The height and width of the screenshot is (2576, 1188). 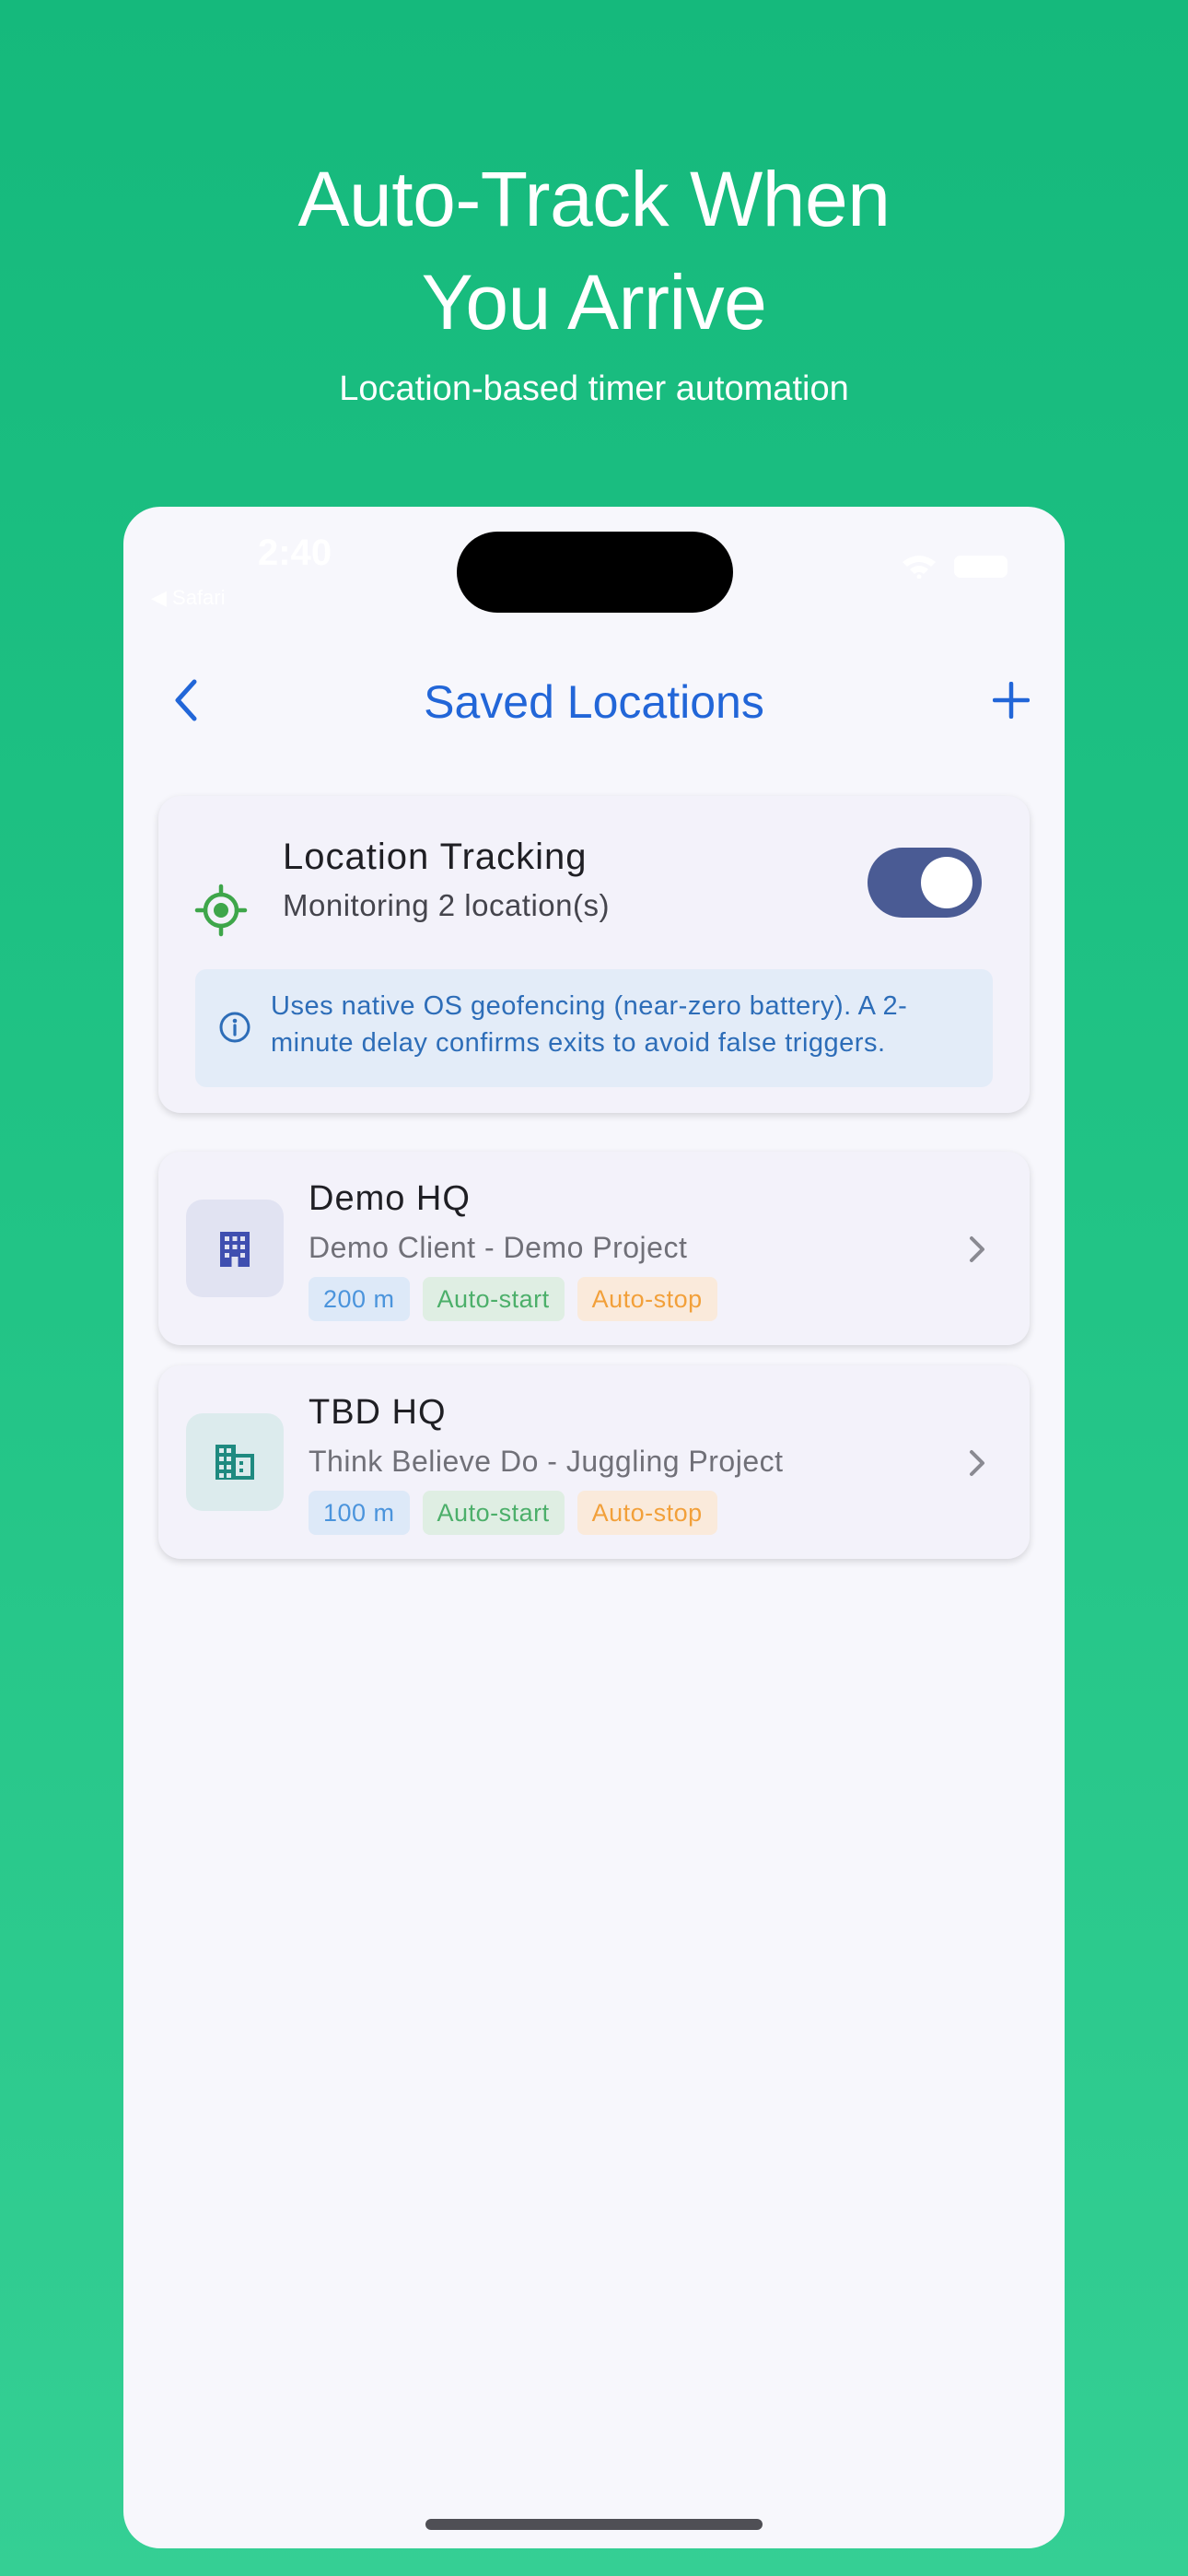 I want to click on location-tags: 100 m Auto-start Auto-stop, so click(x=513, y=1513).